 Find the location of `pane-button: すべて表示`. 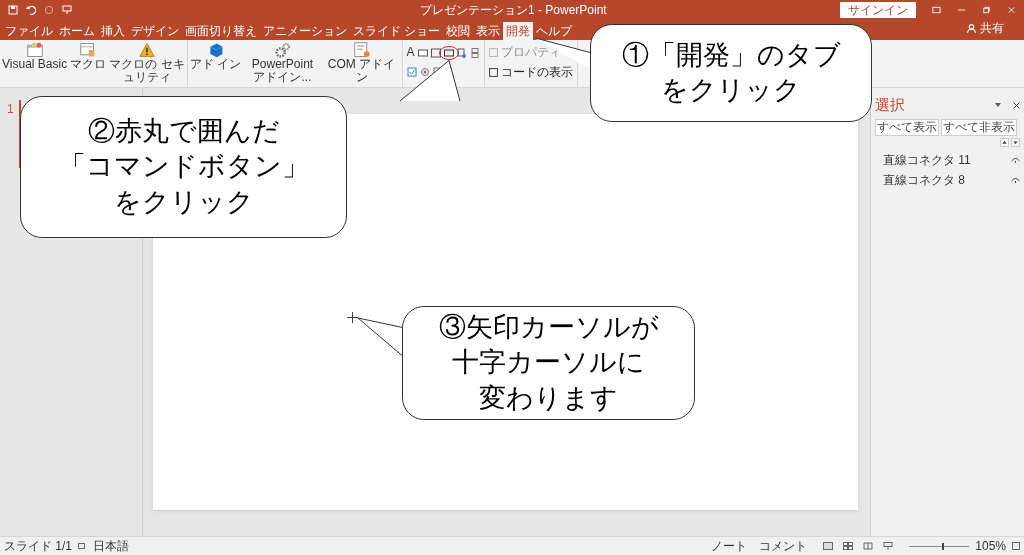

pane-button: すべて表示 is located at coordinates (907, 127).